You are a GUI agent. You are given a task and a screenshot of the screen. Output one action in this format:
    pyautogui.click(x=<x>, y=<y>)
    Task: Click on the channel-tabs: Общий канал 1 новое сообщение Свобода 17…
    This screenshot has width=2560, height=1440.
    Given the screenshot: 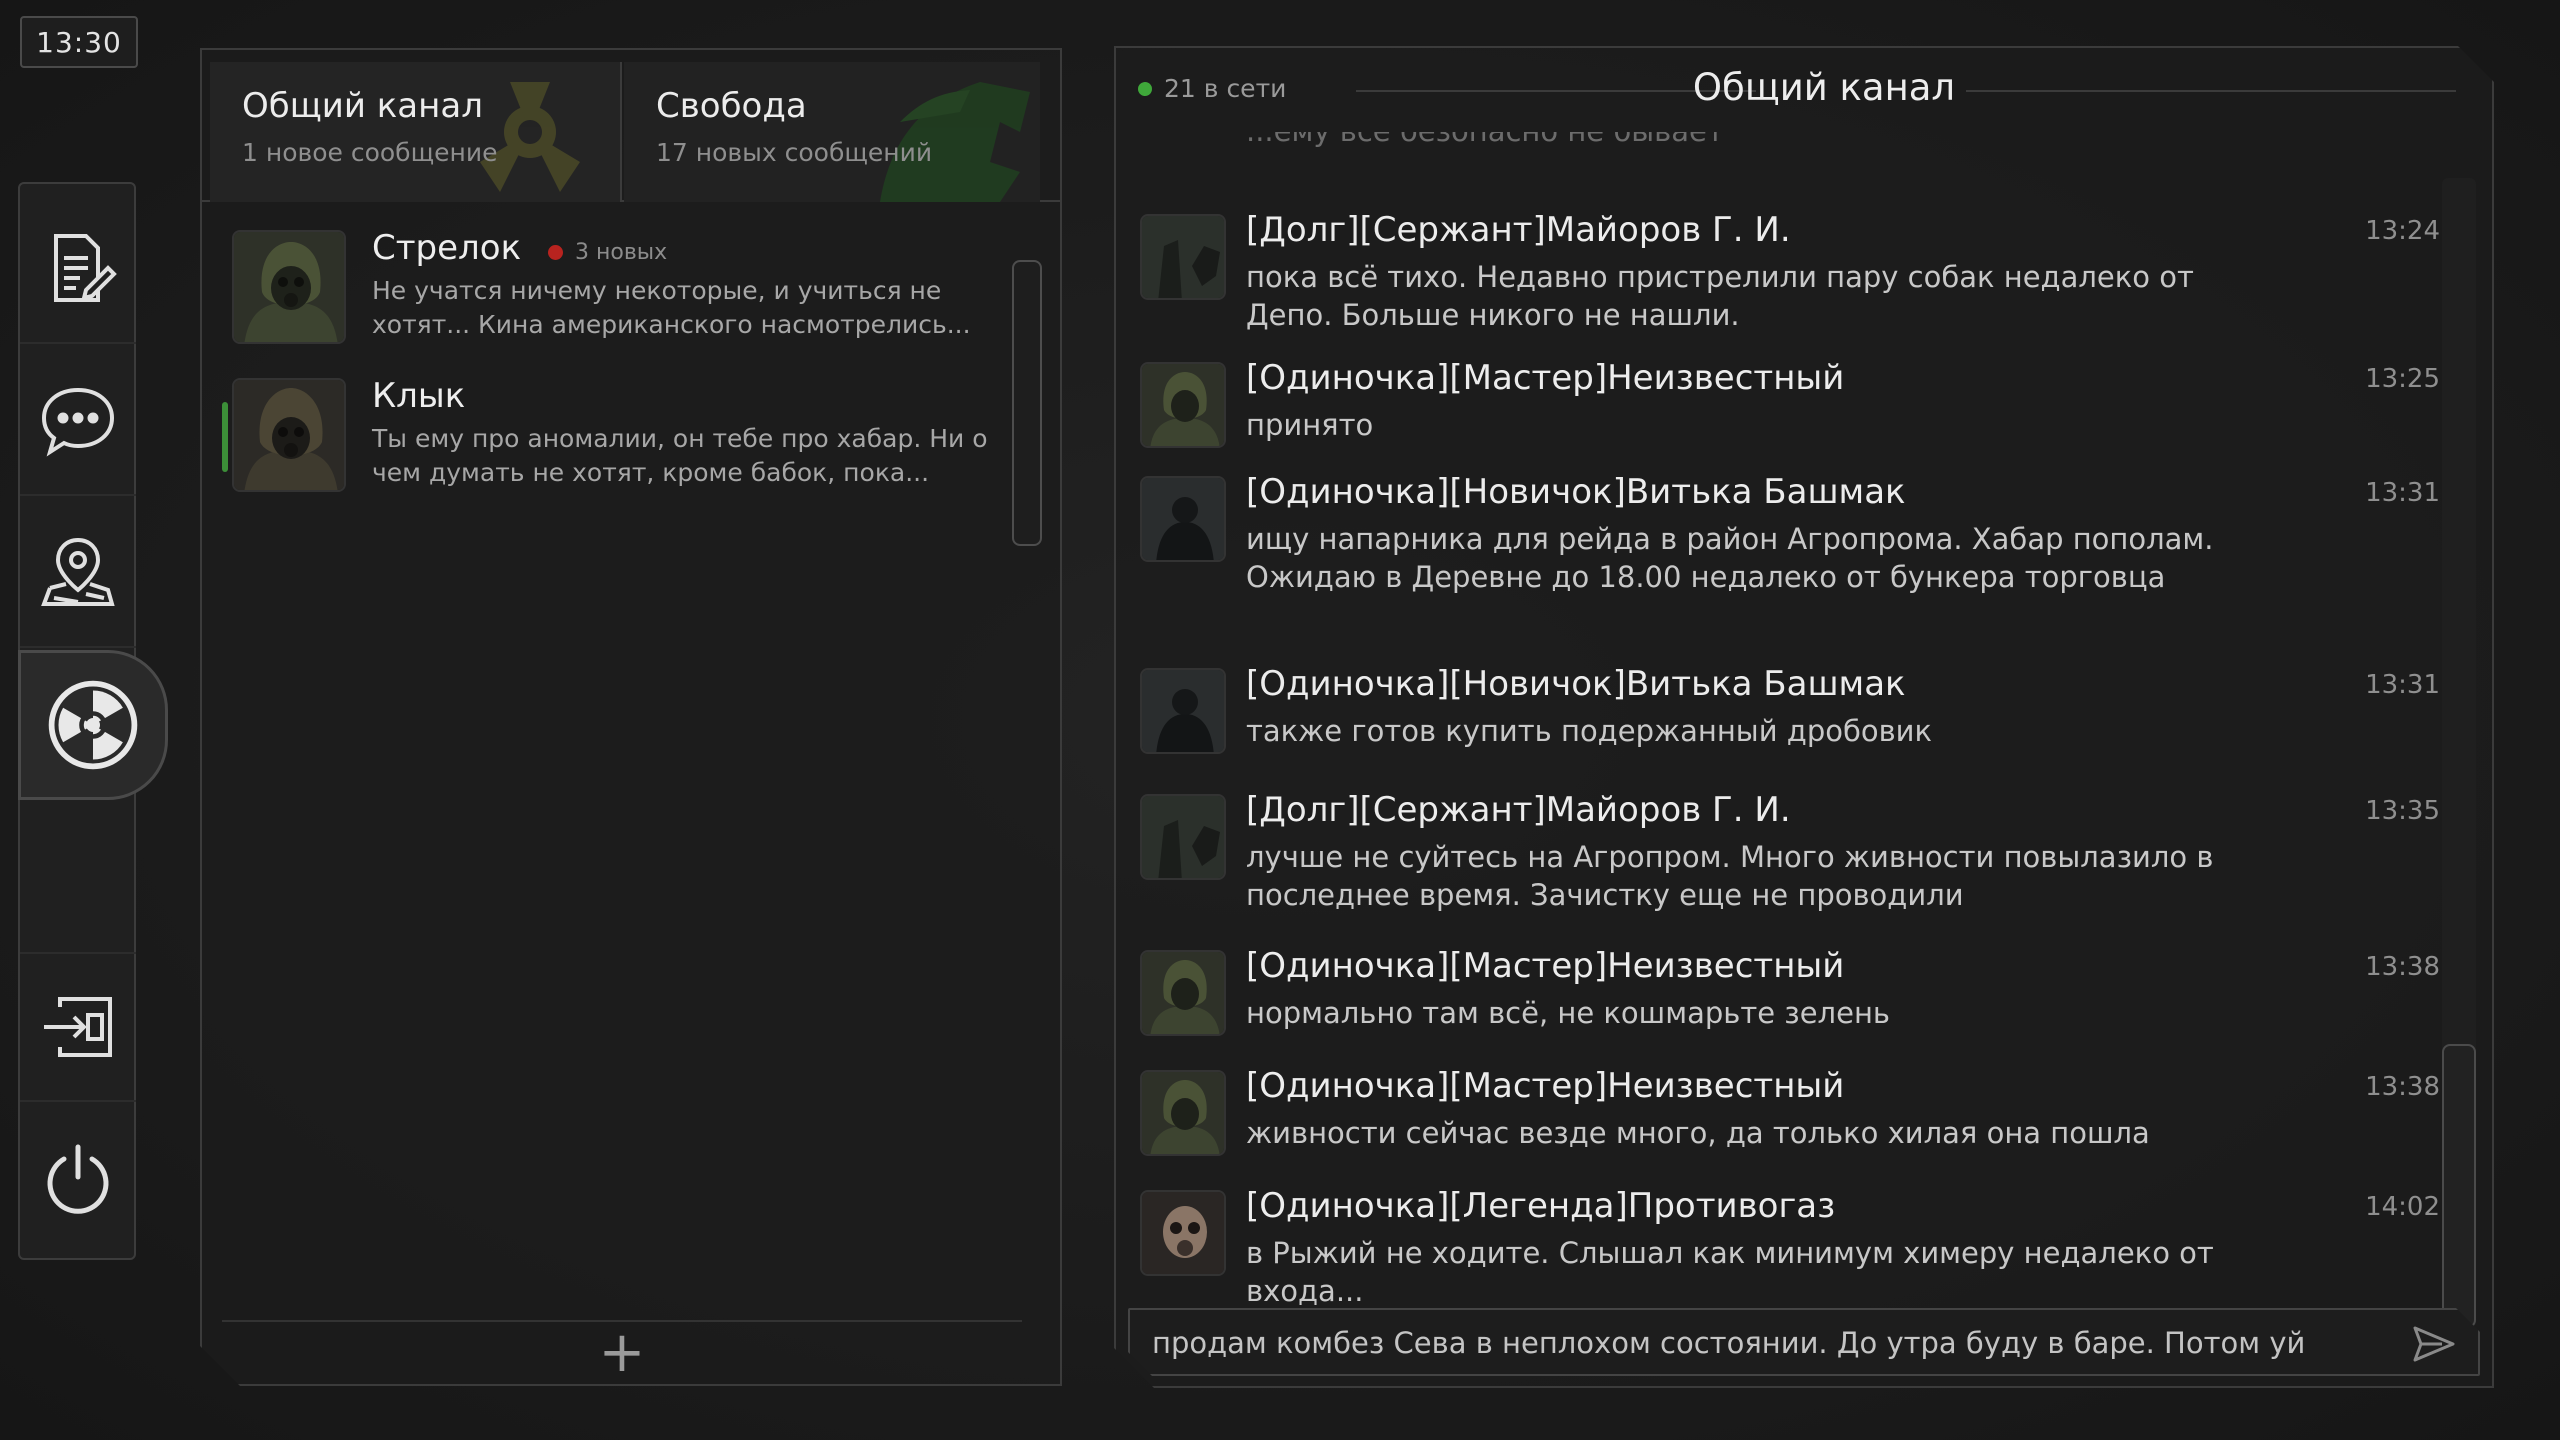 What is the action you would take?
    pyautogui.click(x=631, y=126)
    